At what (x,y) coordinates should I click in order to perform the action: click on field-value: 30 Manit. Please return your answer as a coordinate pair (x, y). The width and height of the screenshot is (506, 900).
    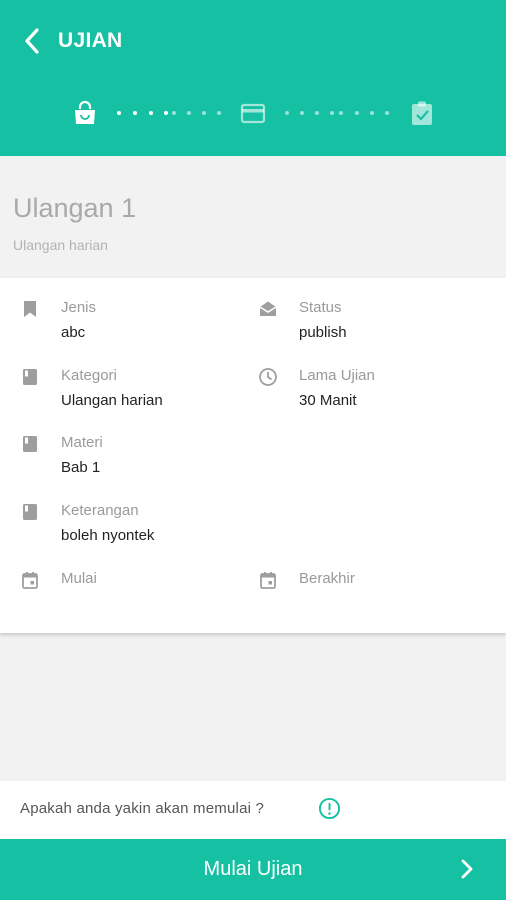
    Looking at the image, I should click on (328, 400).